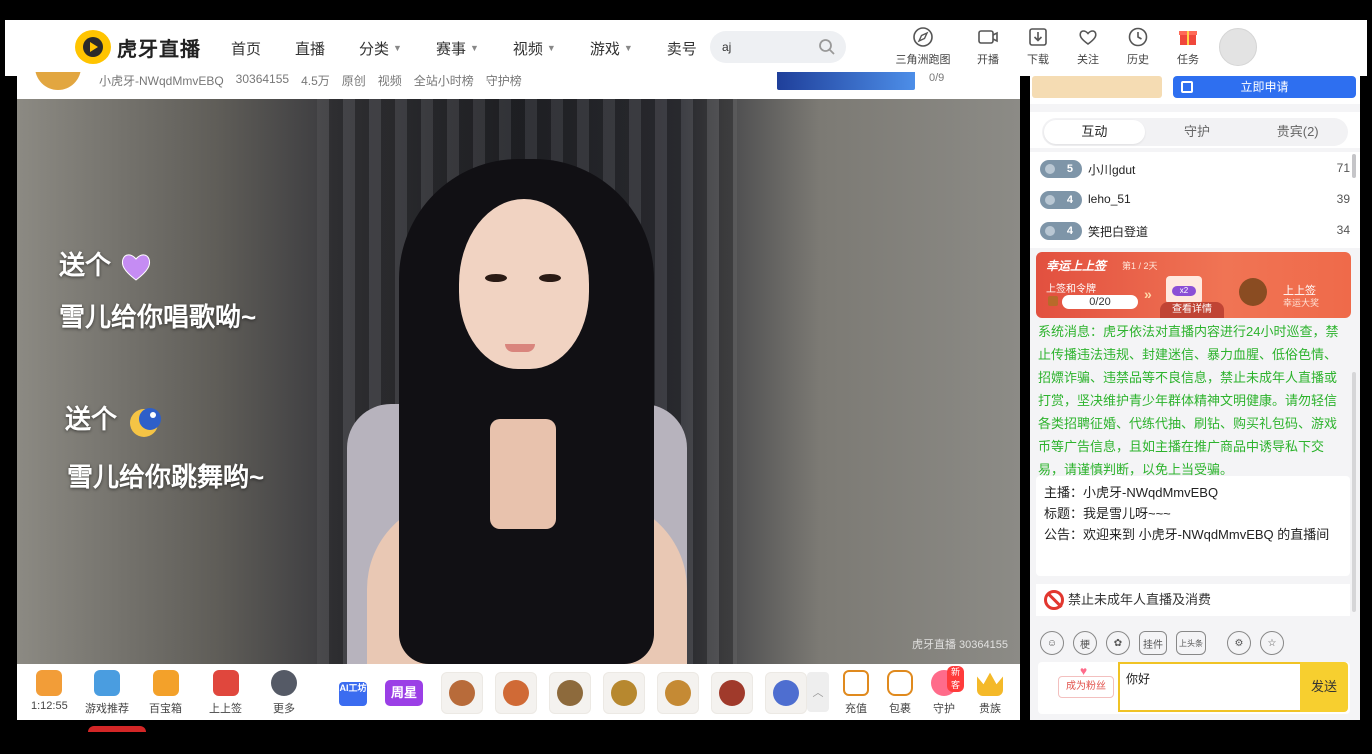 The image size is (1372, 754). Describe the element at coordinates (262, 79) in the screenshot. I see `room-id: 30364155` at that location.